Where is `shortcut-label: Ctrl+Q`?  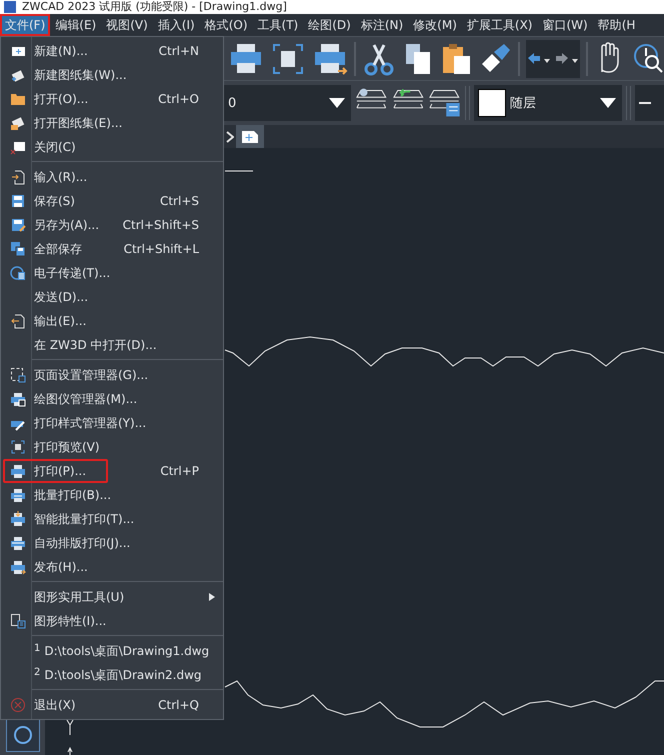 shortcut-label: Ctrl+Q is located at coordinates (179, 705).